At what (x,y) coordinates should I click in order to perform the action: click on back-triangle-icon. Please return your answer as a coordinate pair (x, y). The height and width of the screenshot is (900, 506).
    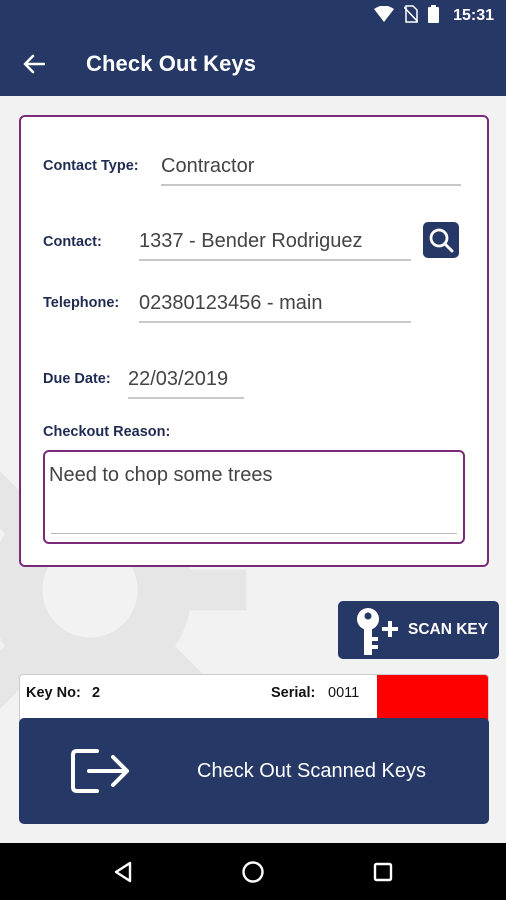
    Looking at the image, I should click on (123, 871).